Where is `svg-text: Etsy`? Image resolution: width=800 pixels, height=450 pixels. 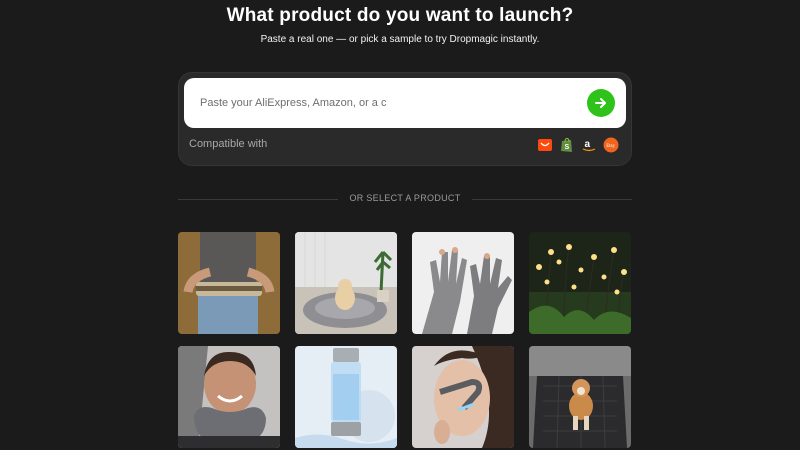
svg-text: Etsy is located at coordinates (610, 146).